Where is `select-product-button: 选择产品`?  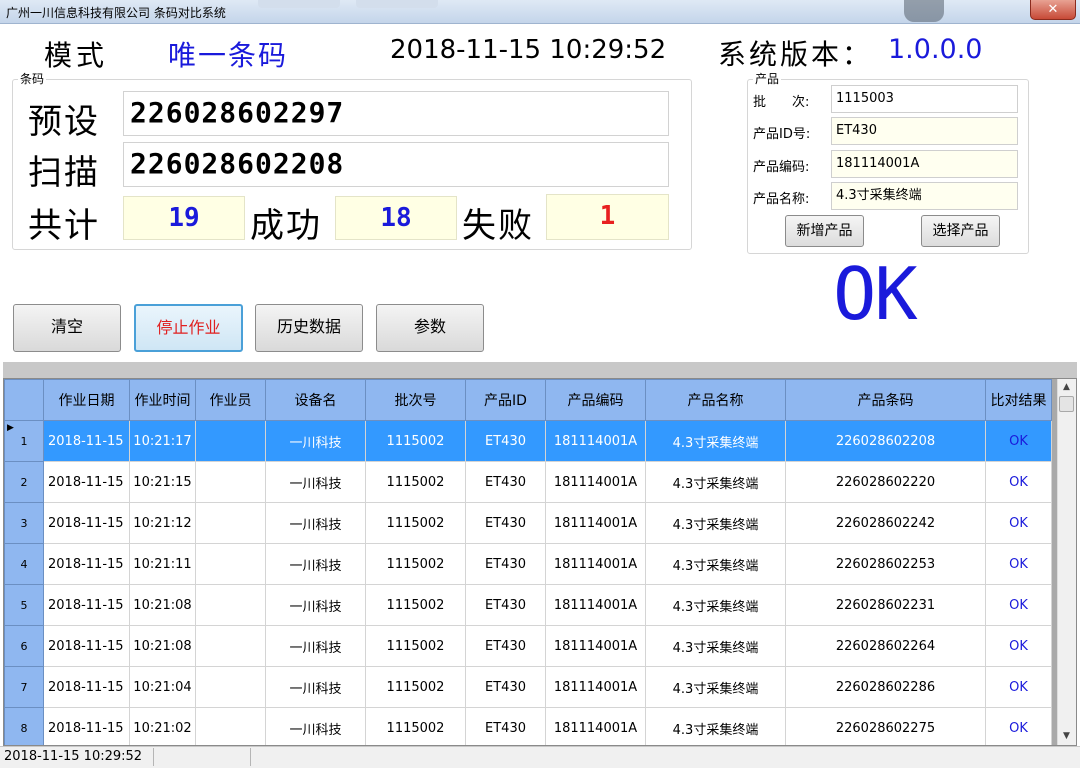
select-product-button: 选择产品 is located at coordinates (960, 231).